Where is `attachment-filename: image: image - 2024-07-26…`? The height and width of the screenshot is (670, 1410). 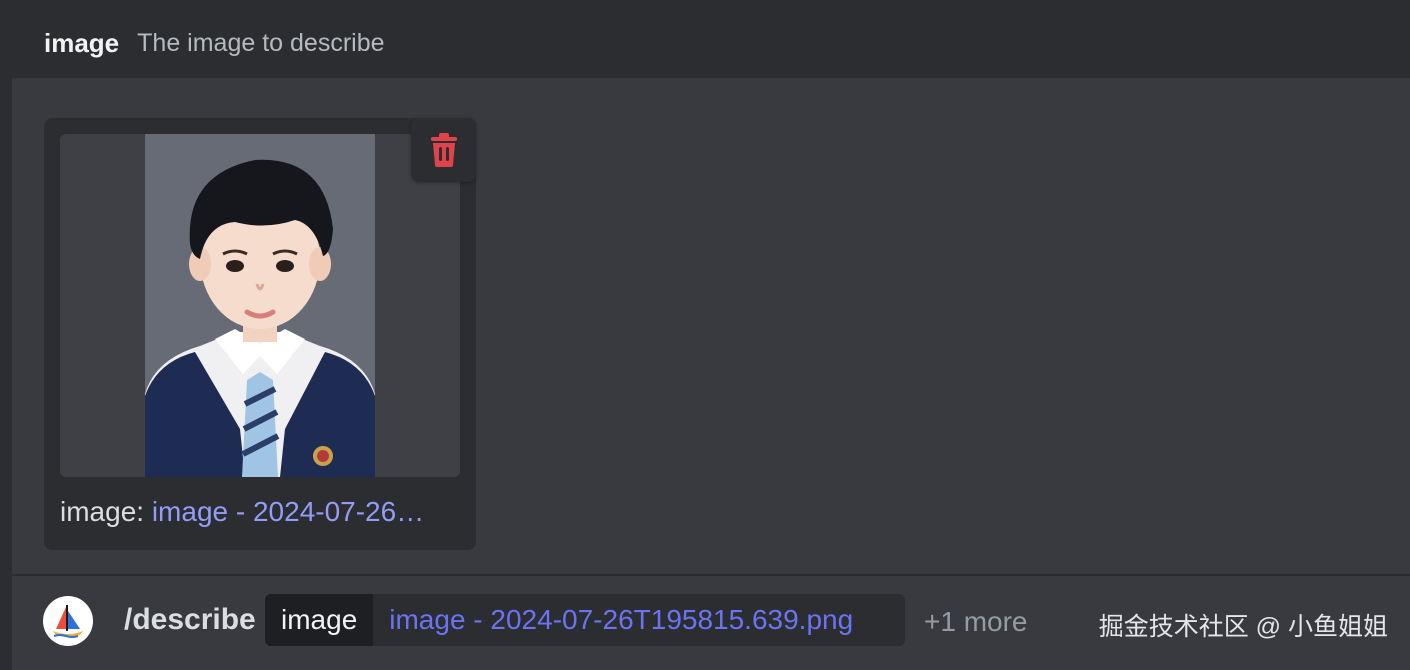 attachment-filename: image: image - 2024-07-26… is located at coordinates (242, 512).